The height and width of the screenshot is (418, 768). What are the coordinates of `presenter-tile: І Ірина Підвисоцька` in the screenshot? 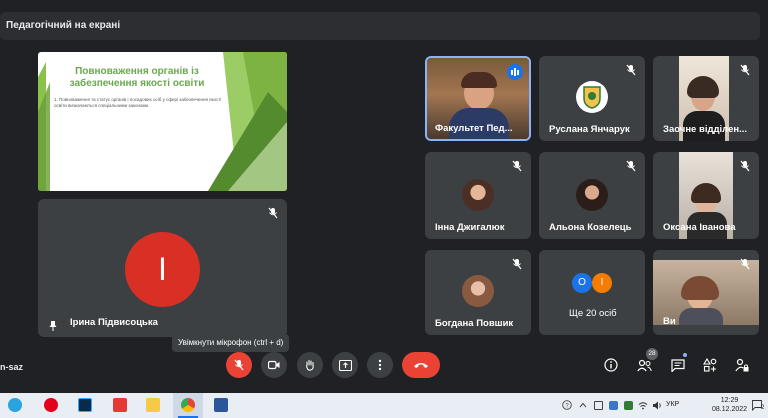 It's located at (162, 268).